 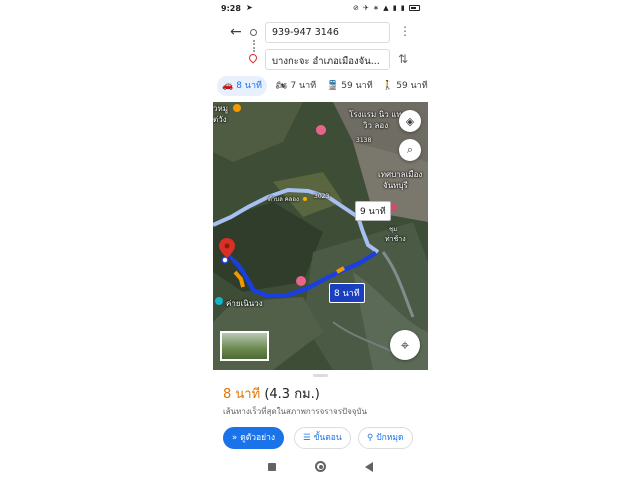 What do you see at coordinates (320, 9) in the screenshot?
I see `status-bar: 9:28 ➤ ⊘ ✈ ∗ ▲ ▮ ▮` at bounding box center [320, 9].